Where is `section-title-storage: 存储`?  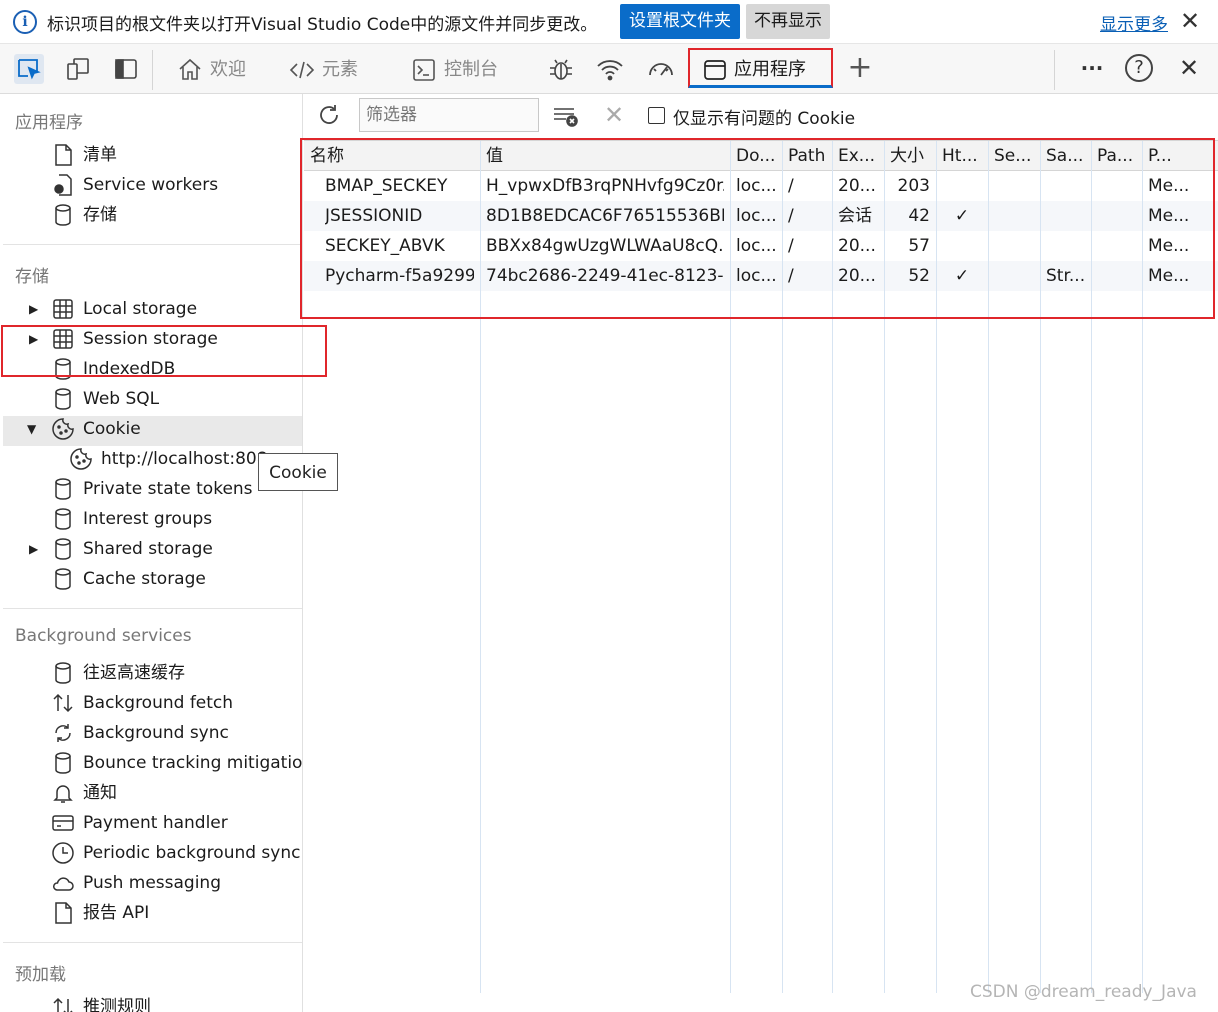
section-title-storage: 存储 is located at coordinates (32, 277).